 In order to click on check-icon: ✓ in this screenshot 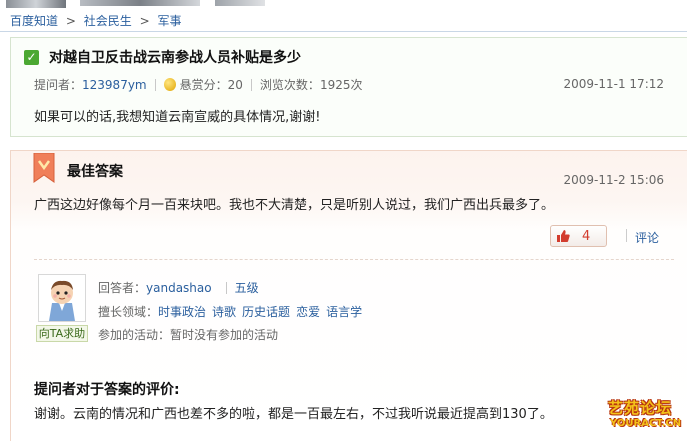, I will do `click(31, 57)`.